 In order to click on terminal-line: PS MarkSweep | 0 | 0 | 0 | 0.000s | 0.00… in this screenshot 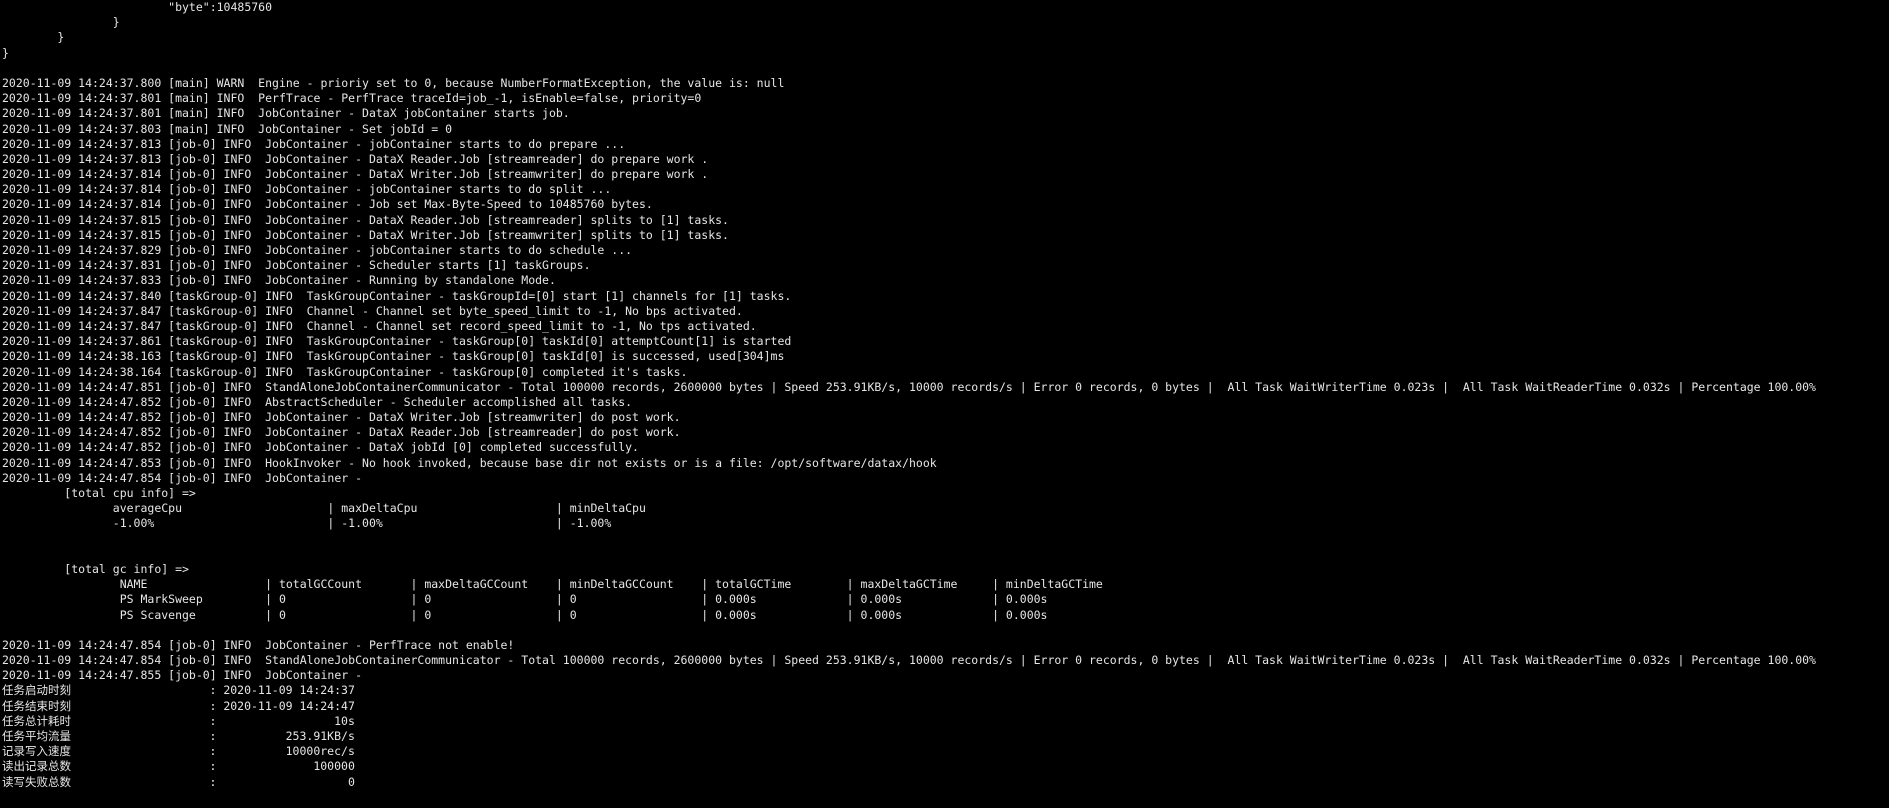, I will do `click(570, 599)`.